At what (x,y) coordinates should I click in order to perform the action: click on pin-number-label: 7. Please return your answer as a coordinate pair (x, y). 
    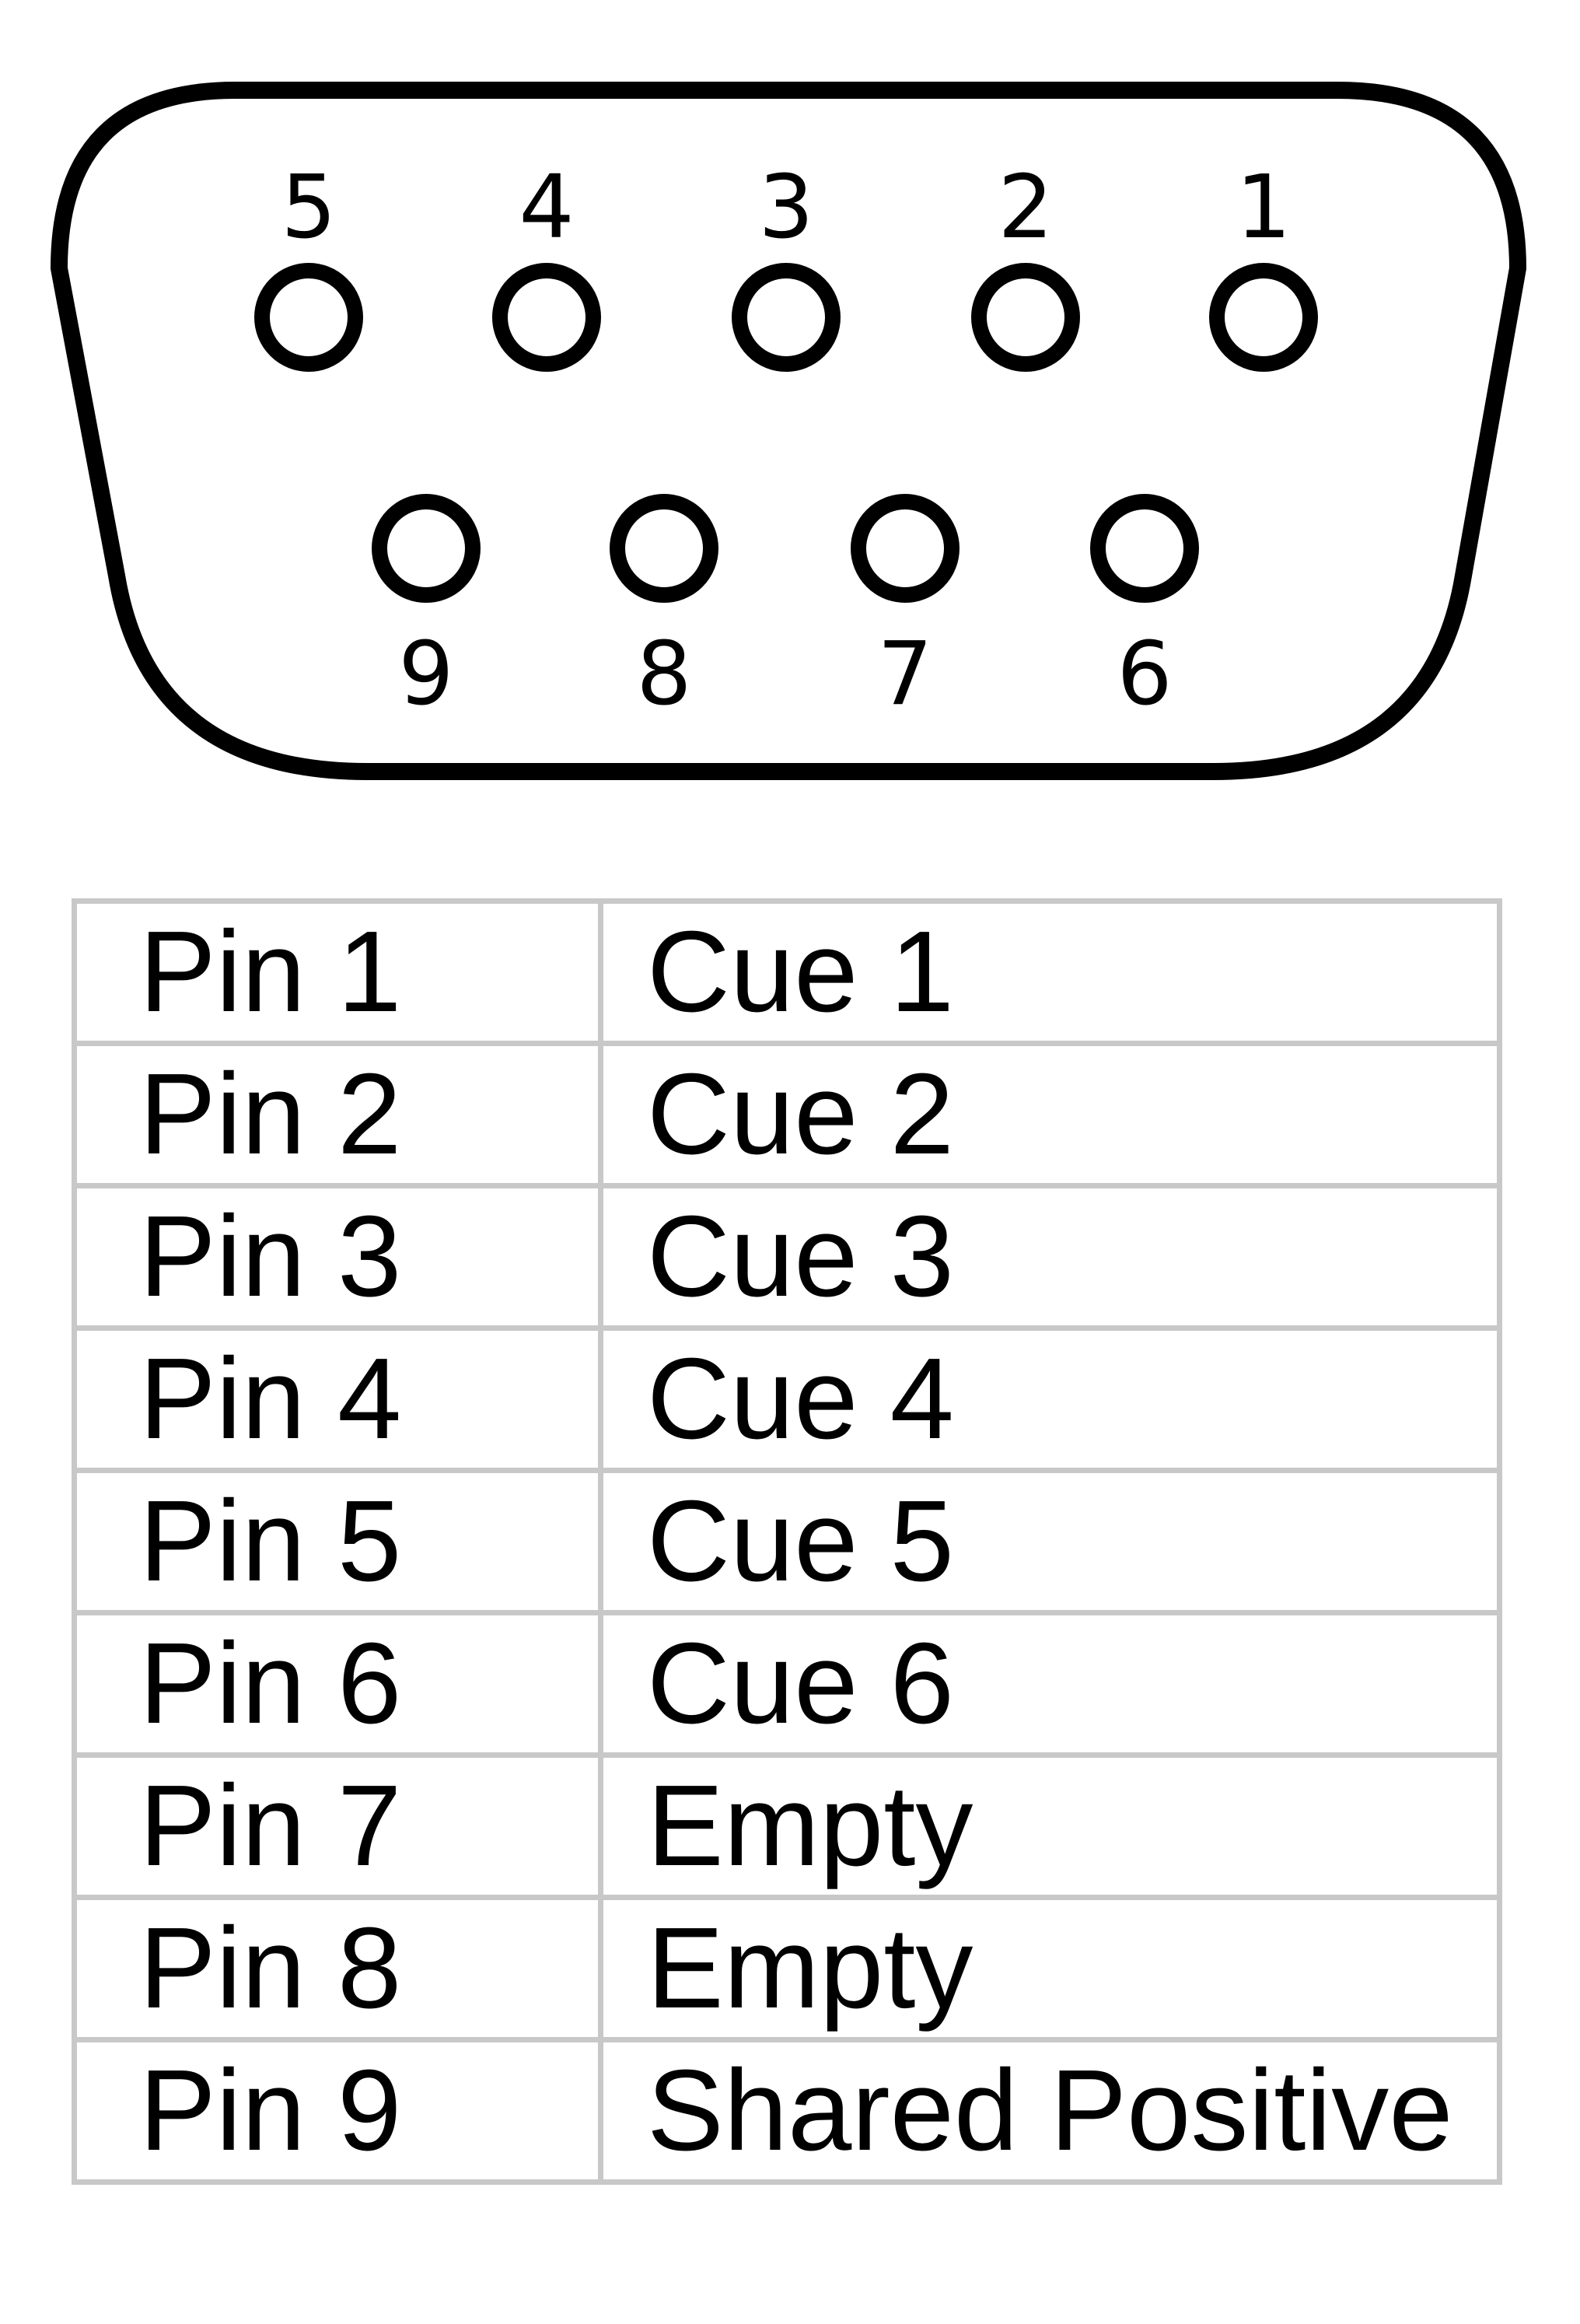
    Looking at the image, I should click on (904, 675).